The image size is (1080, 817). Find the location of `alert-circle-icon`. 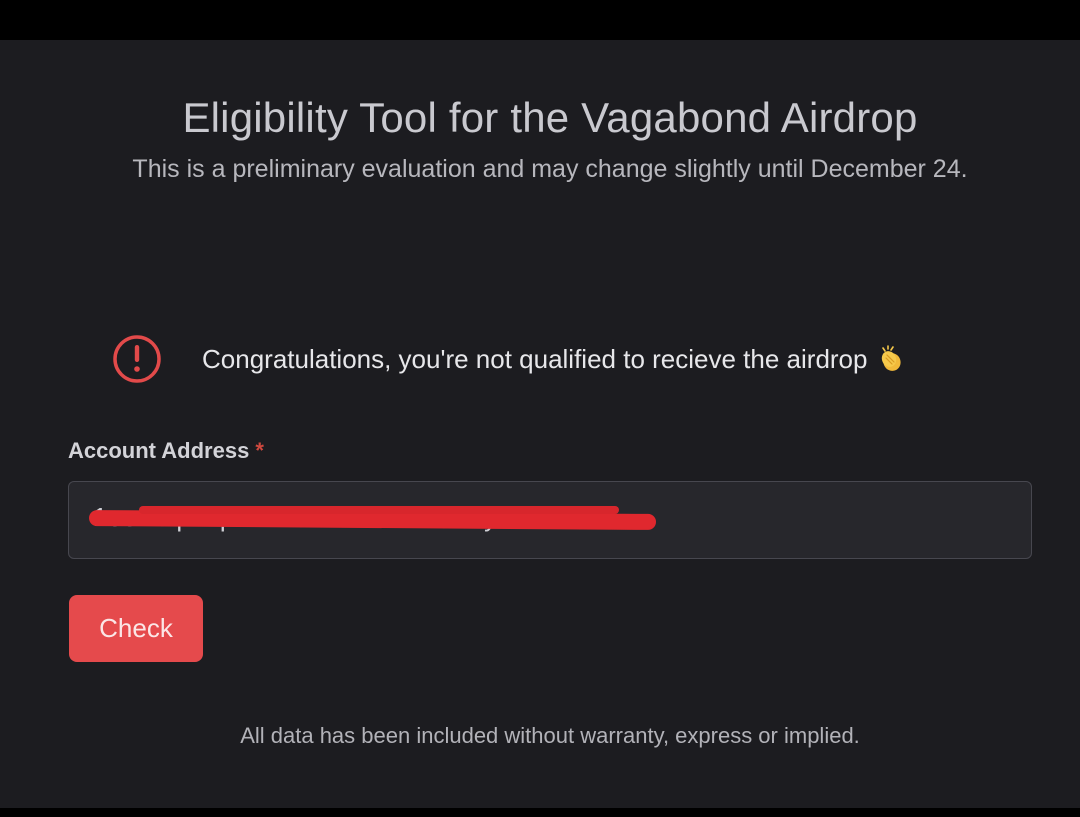

alert-circle-icon is located at coordinates (137, 359).